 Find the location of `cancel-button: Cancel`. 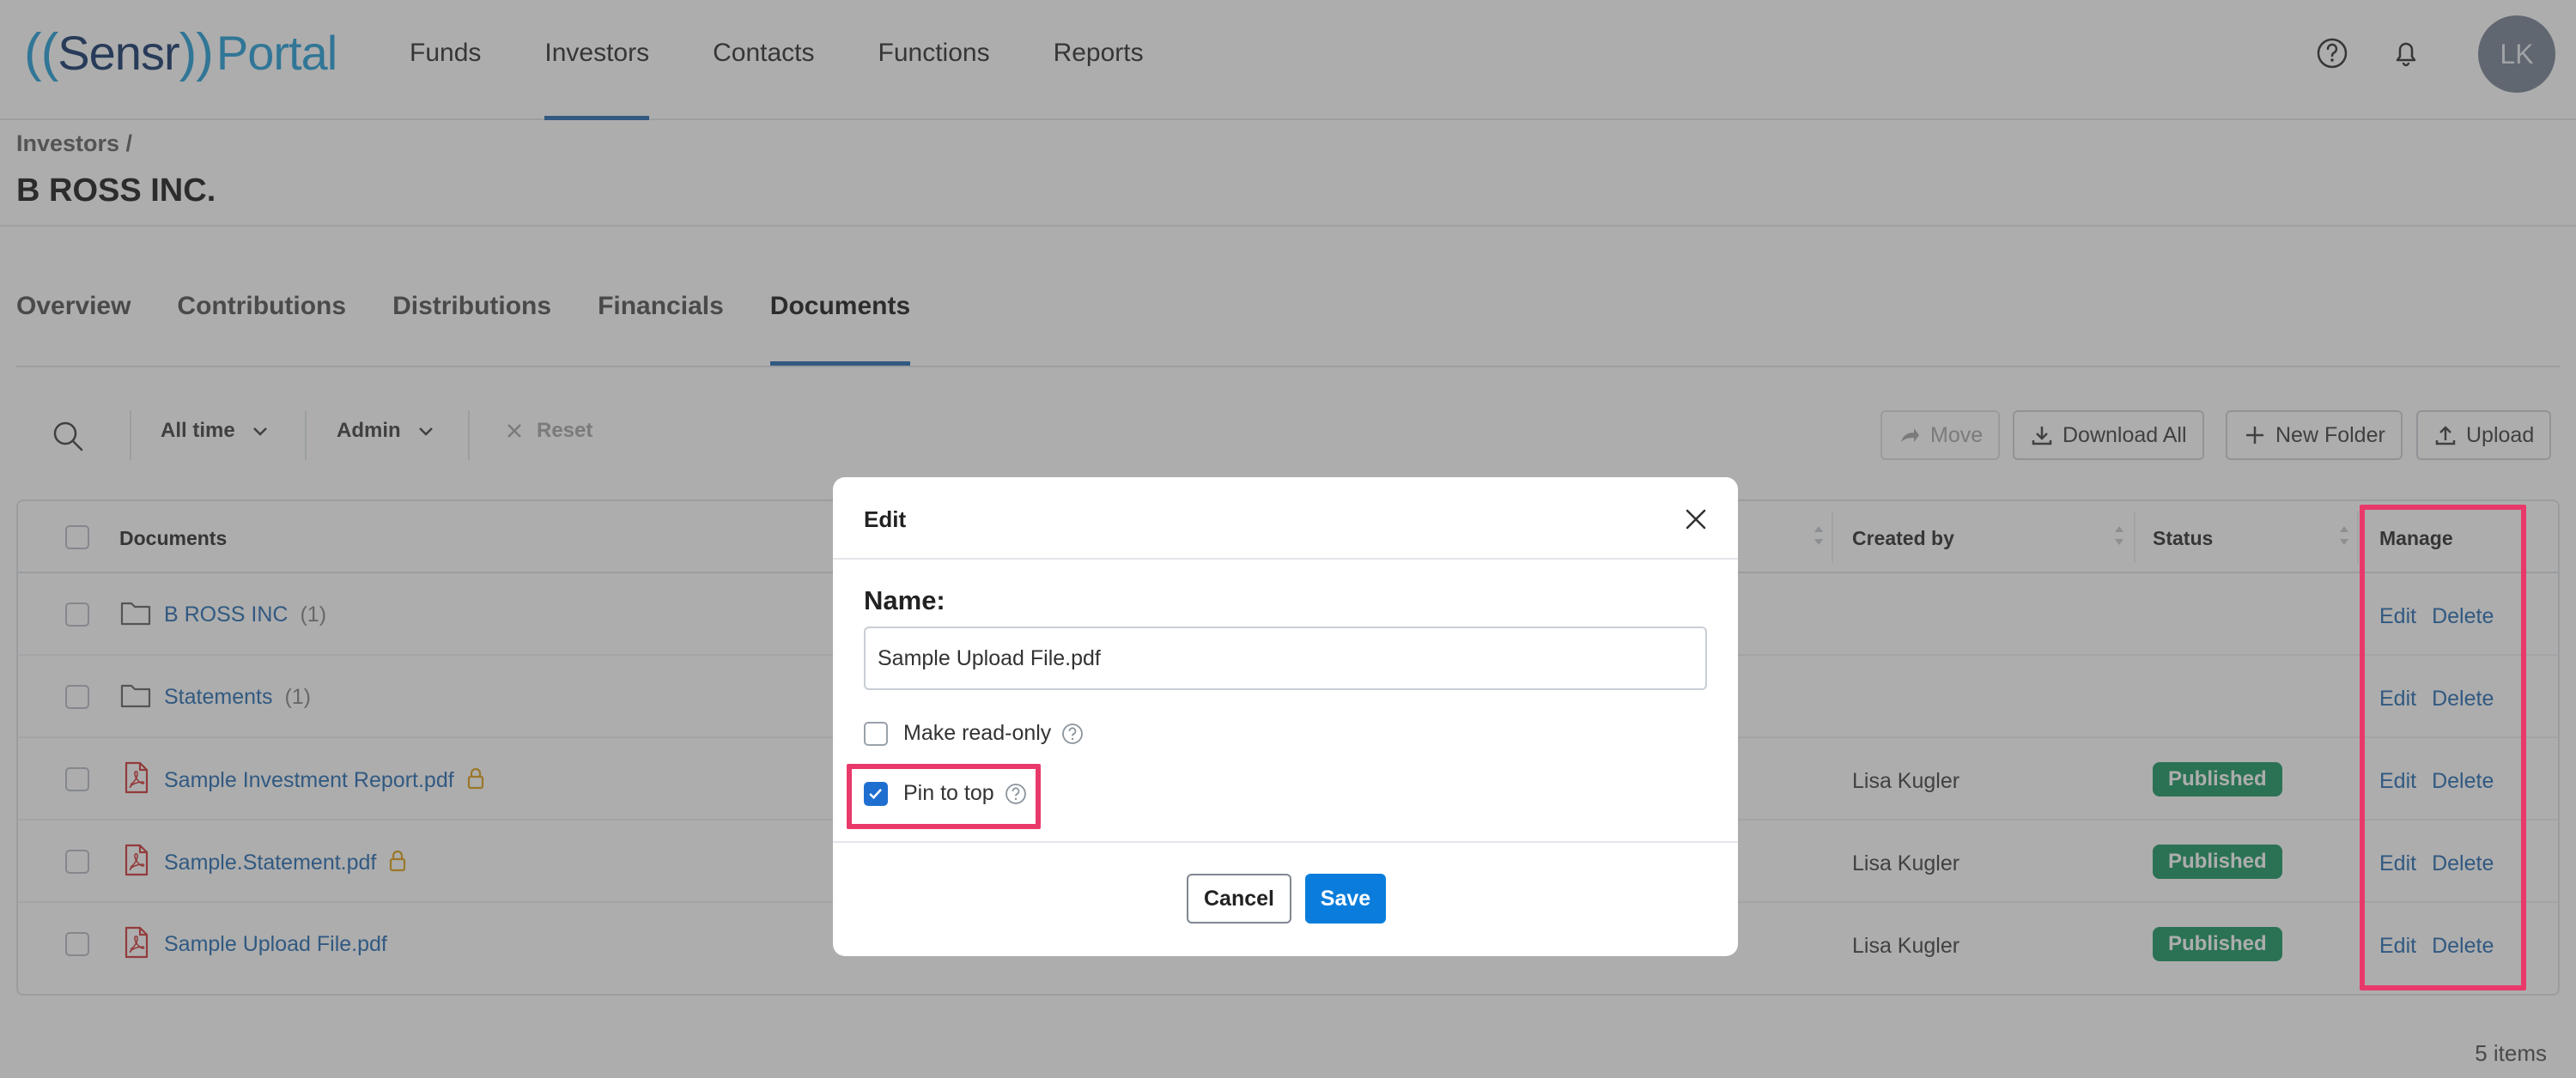

cancel-button: Cancel is located at coordinates (1239, 899).